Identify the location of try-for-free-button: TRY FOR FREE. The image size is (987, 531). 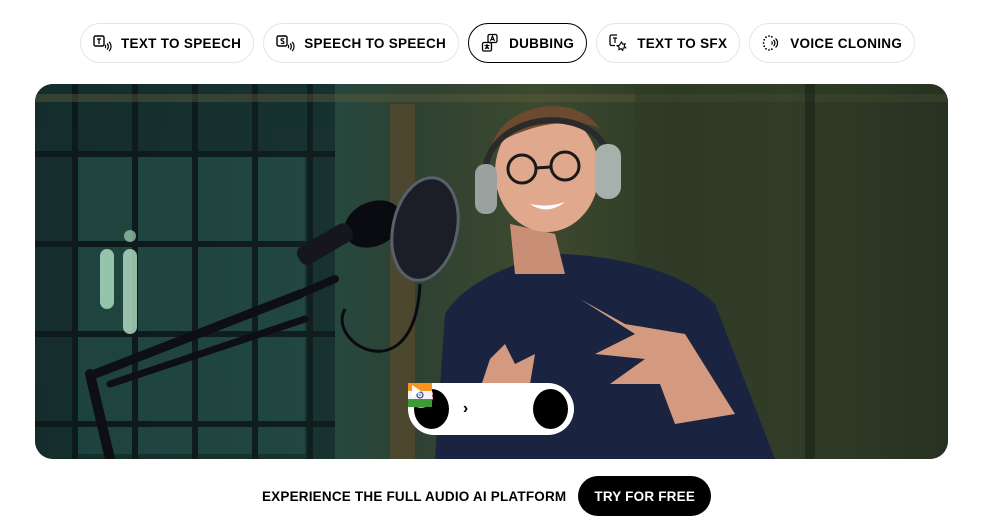
(645, 496).